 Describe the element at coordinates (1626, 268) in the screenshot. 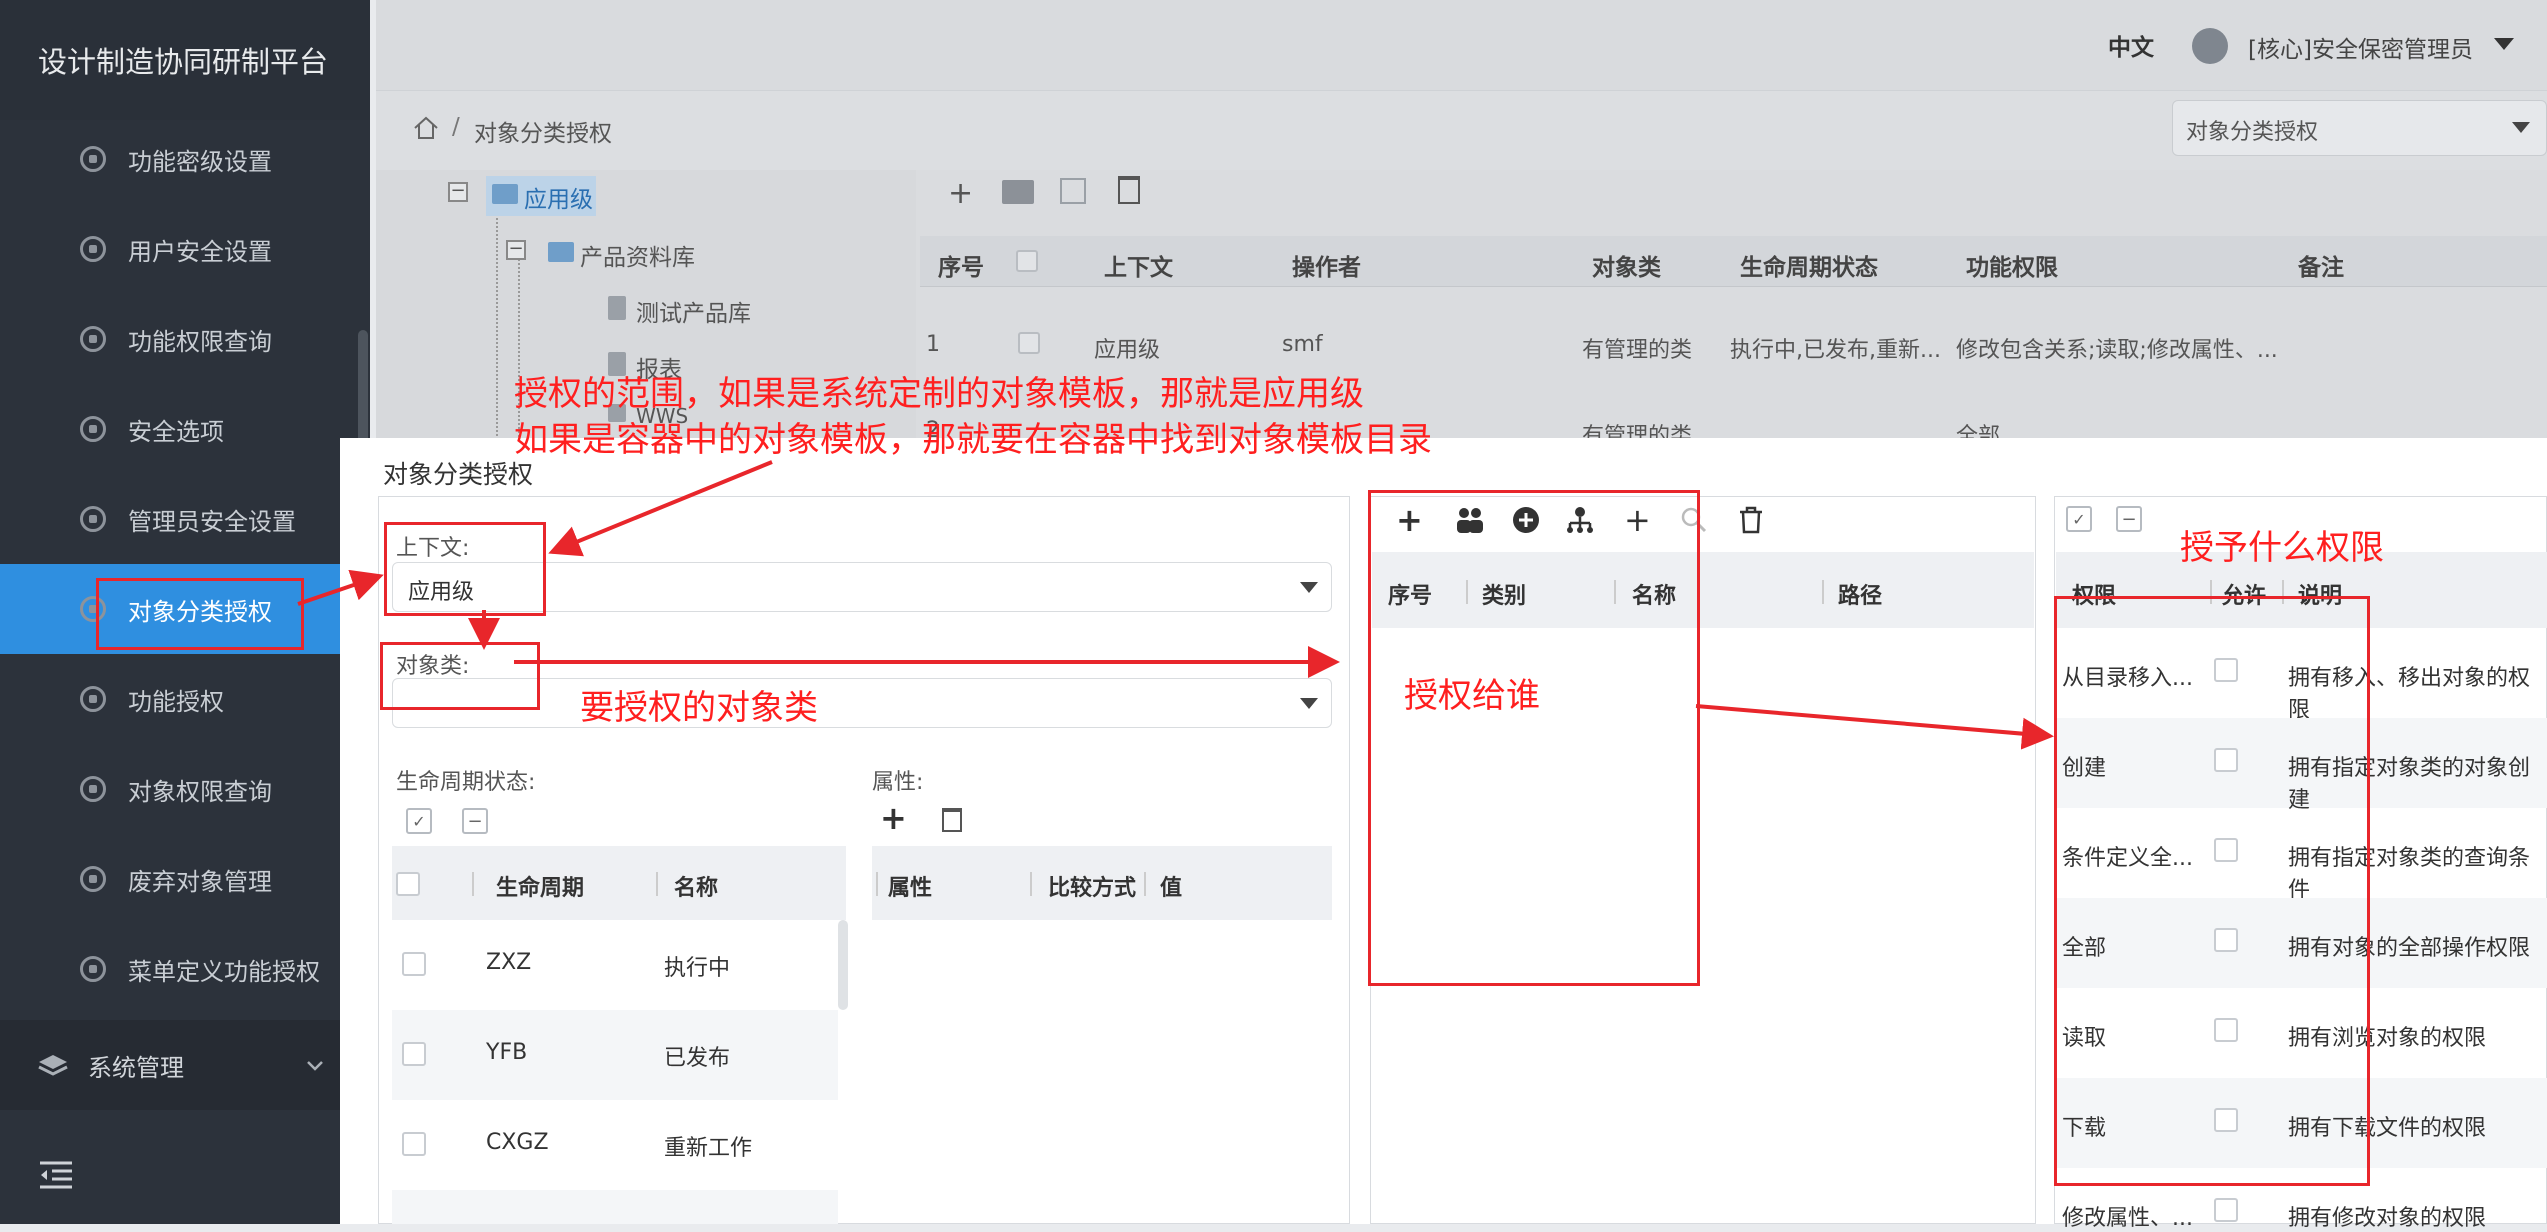

I see `column-header: 对象类` at that location.